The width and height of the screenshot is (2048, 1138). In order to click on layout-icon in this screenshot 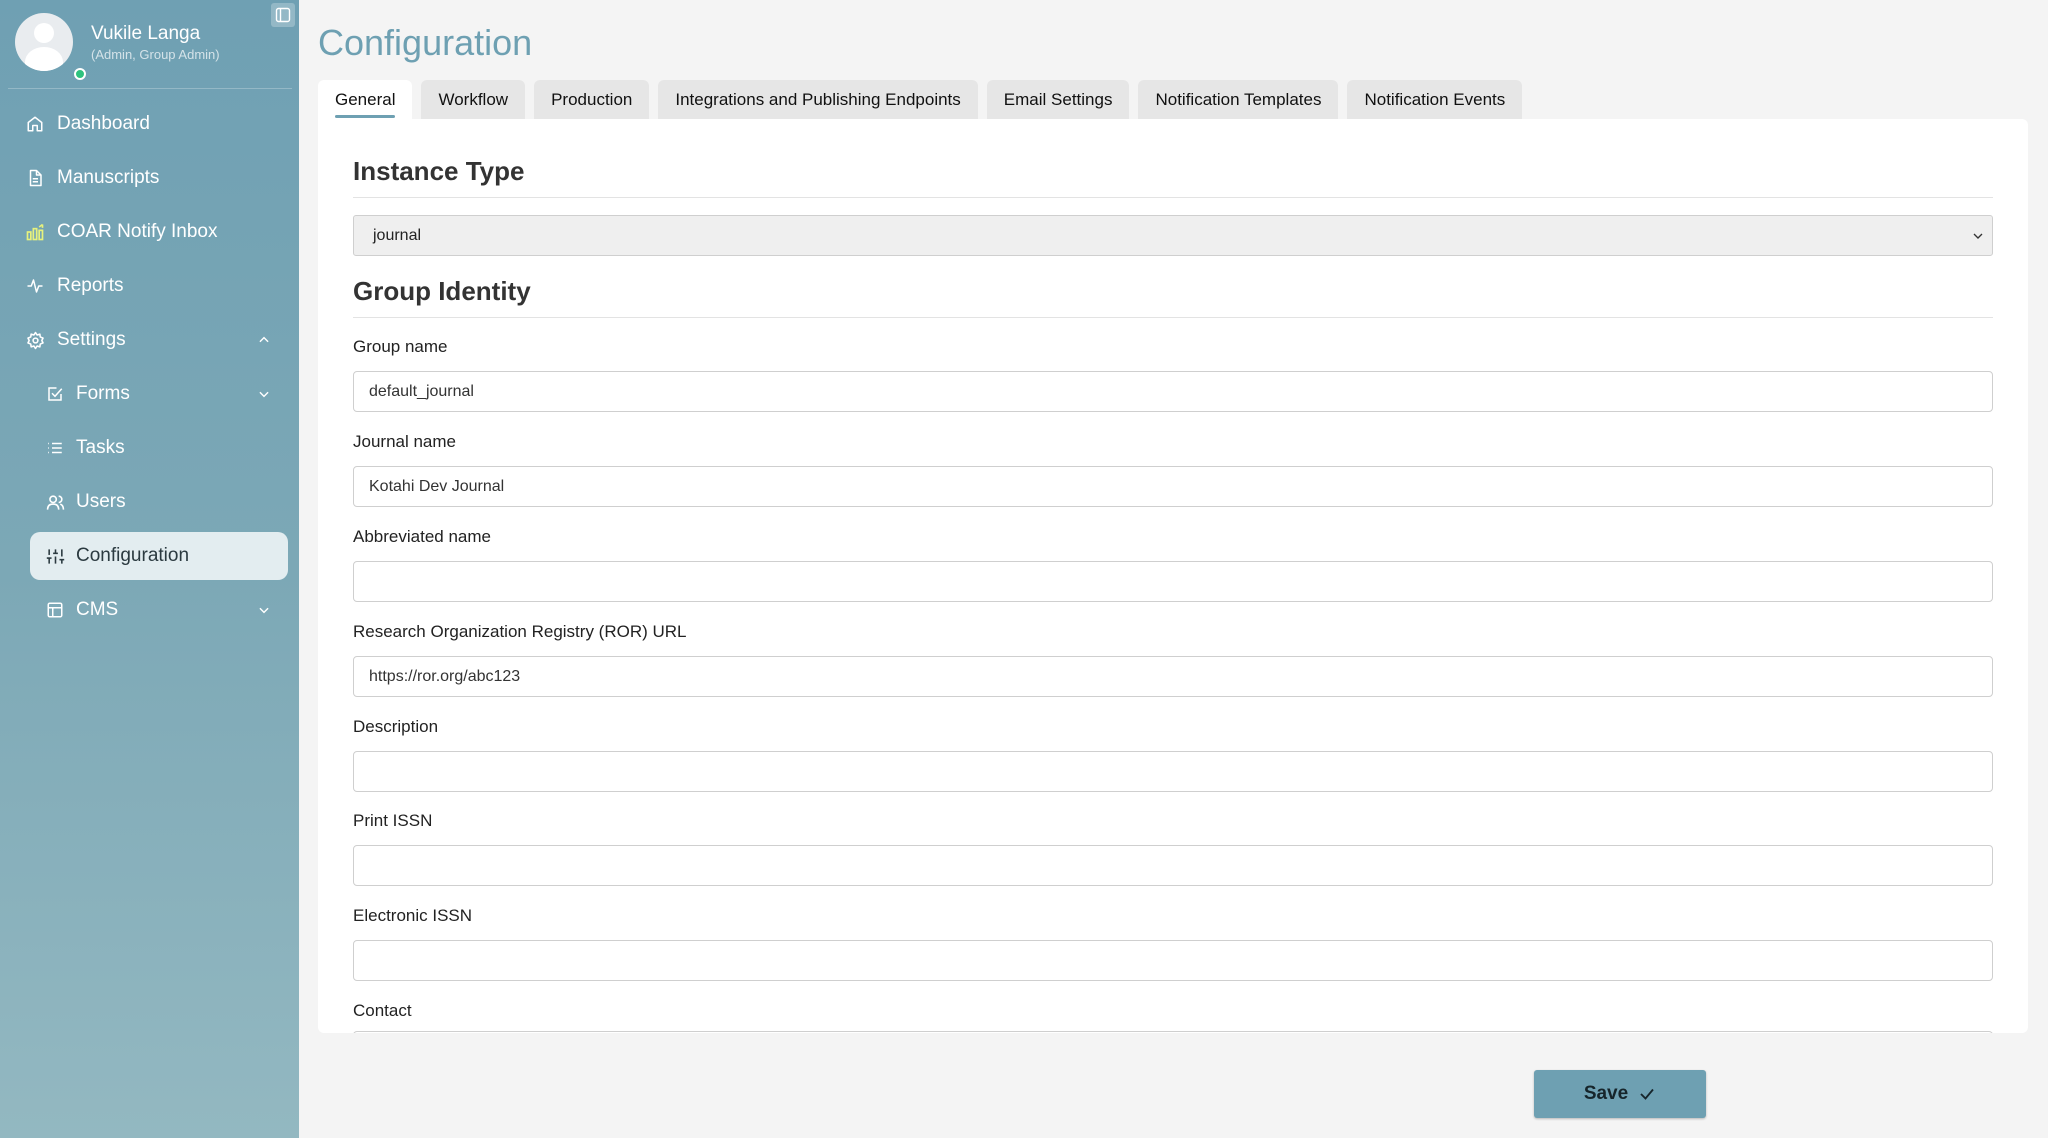, I will do `click(55, 610)`.